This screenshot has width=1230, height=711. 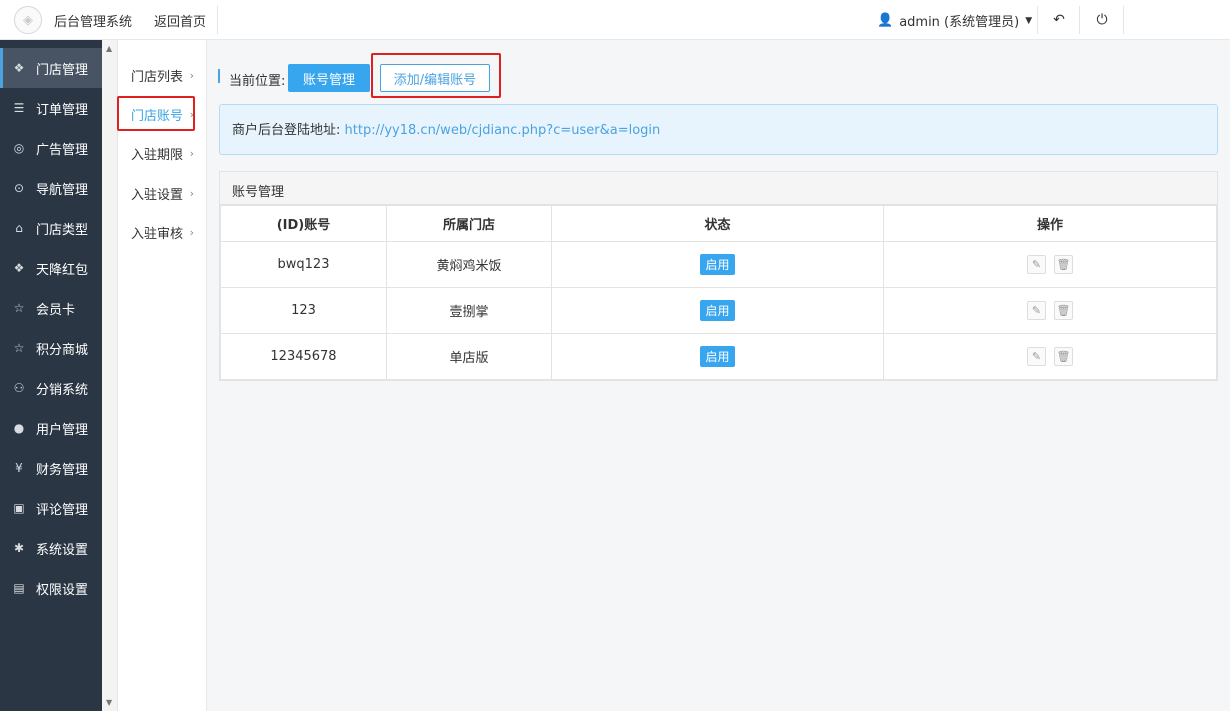 What do you see at coordinates (19, 268) in the screenshot?
I see `cubes-icon: ❖` at bounding box center [19, 268].